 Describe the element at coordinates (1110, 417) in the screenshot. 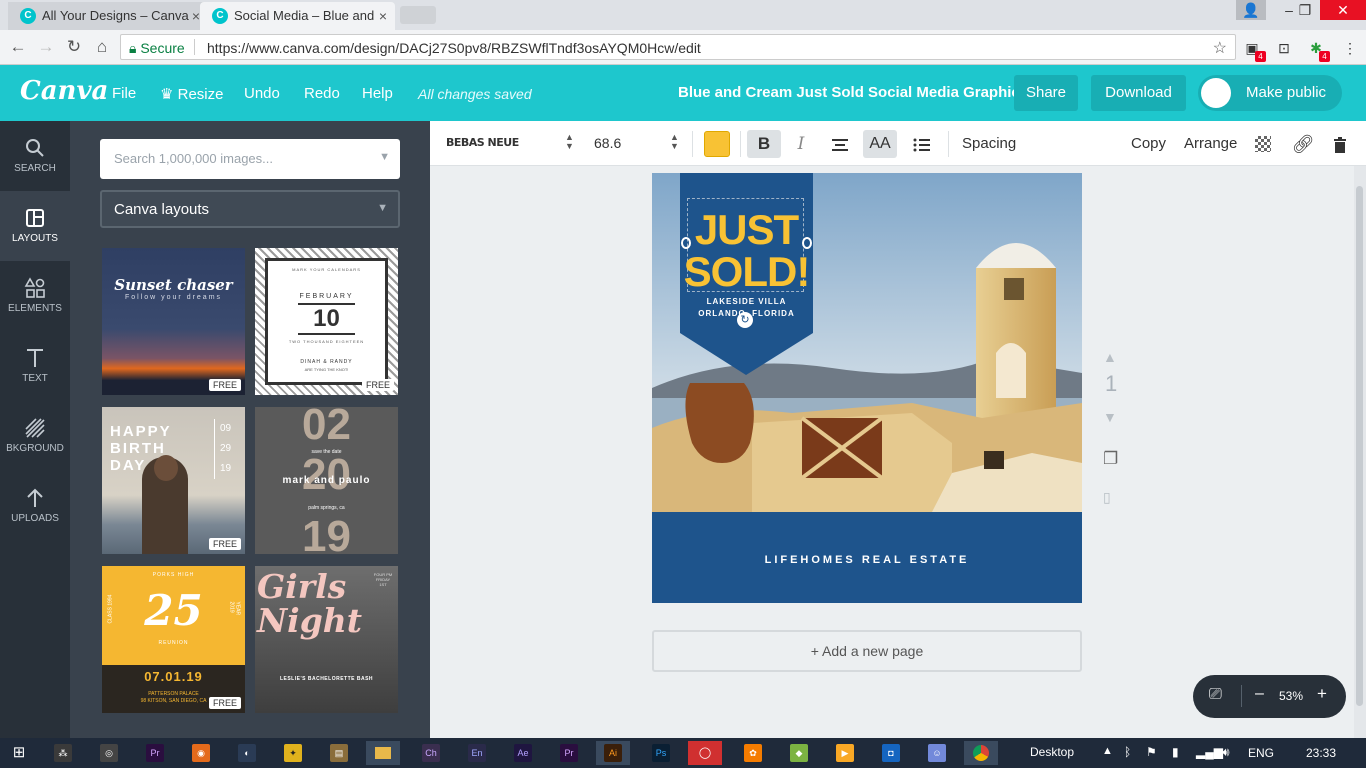

I see `move-page-down-icon: ▼` at that location.